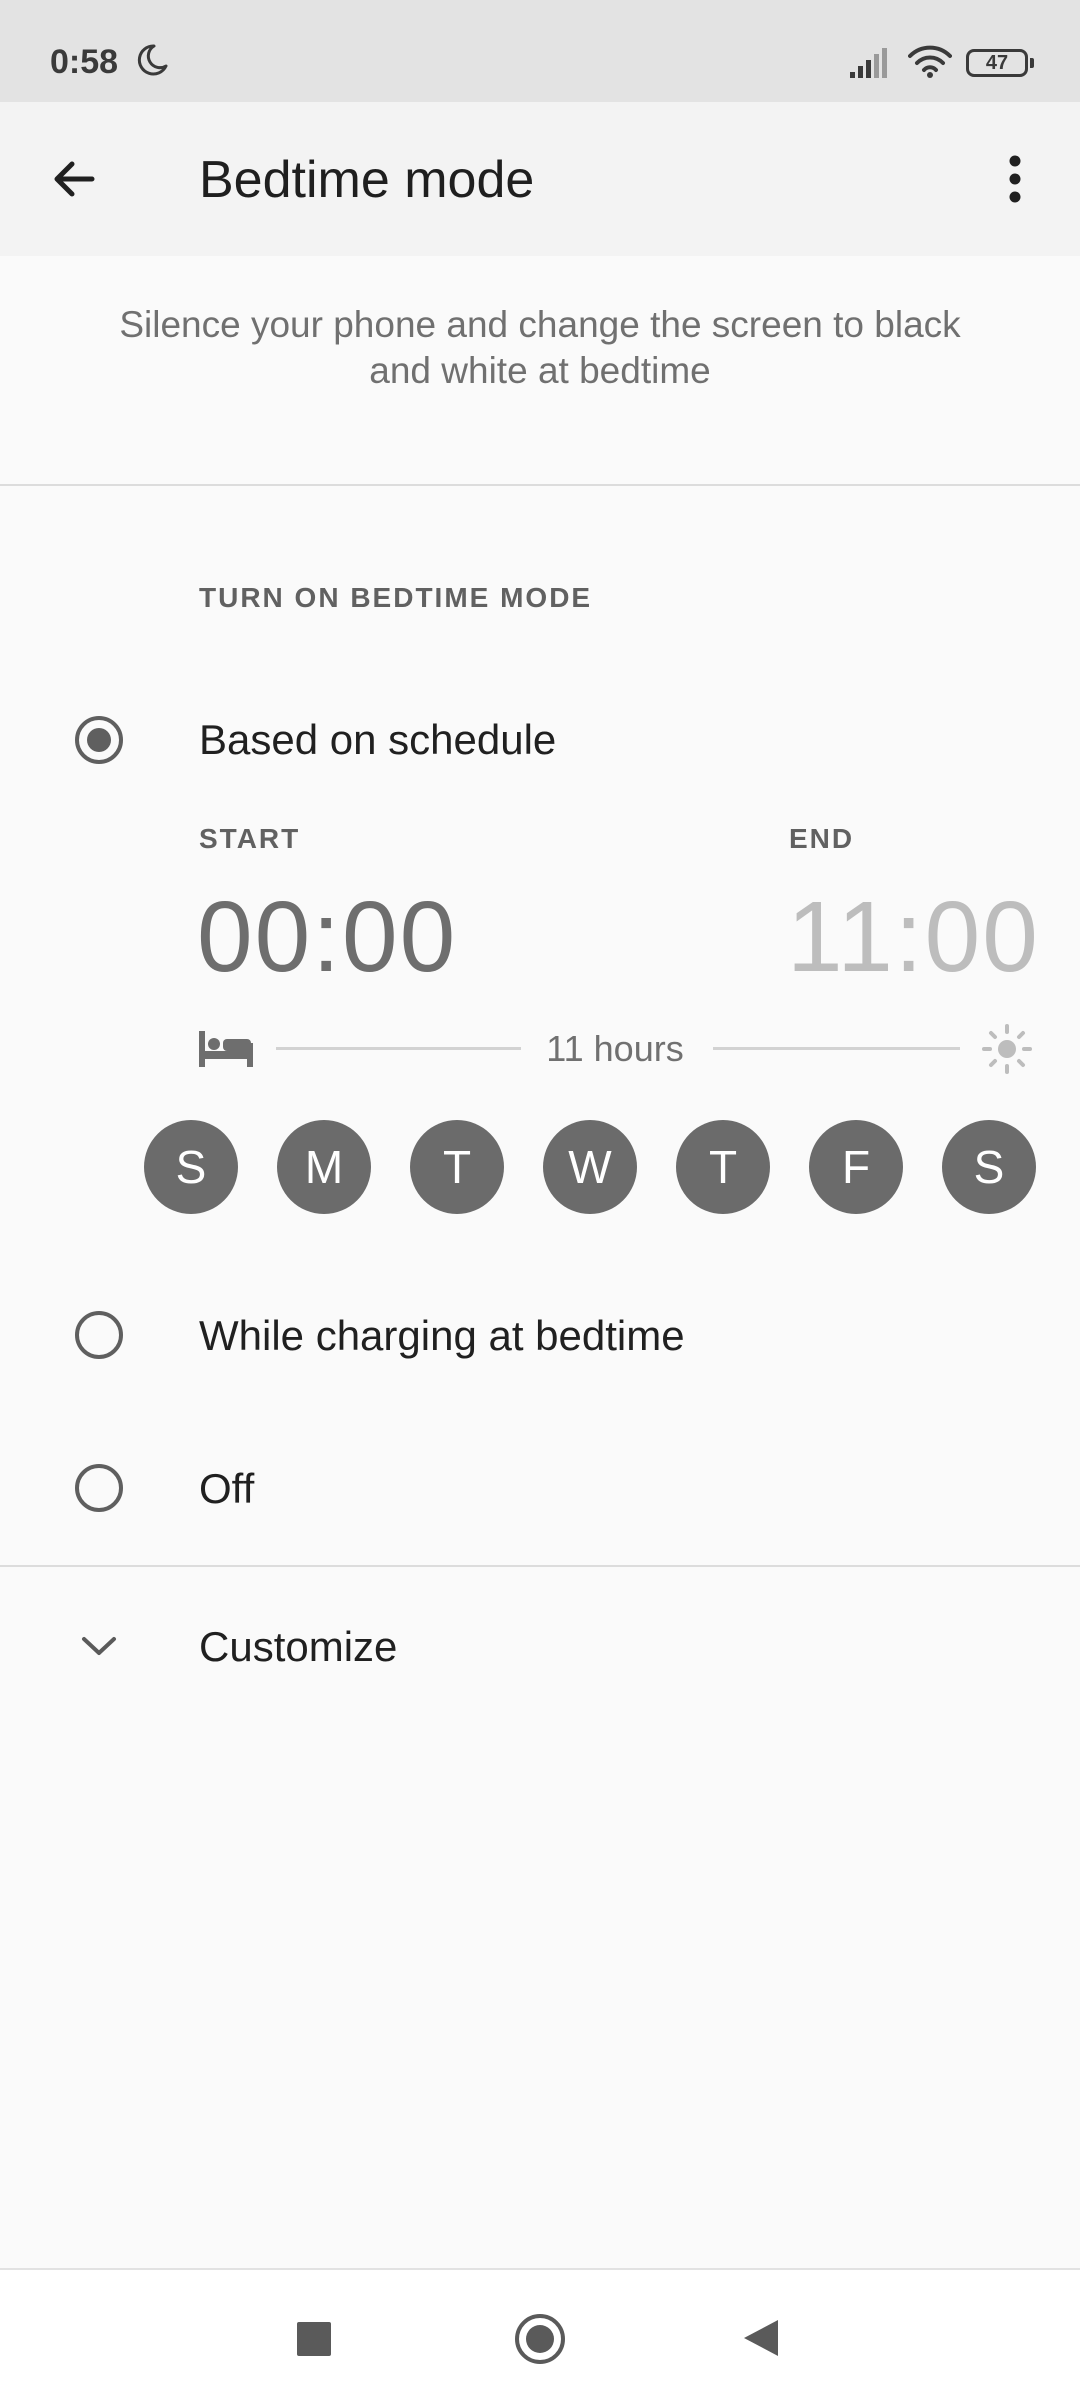 The image size is (1080, 2402). What do you see at coordinates (99, 740) in the screenshot?
I see `radio-based-on-schedule` at bounding box center [99, 740].